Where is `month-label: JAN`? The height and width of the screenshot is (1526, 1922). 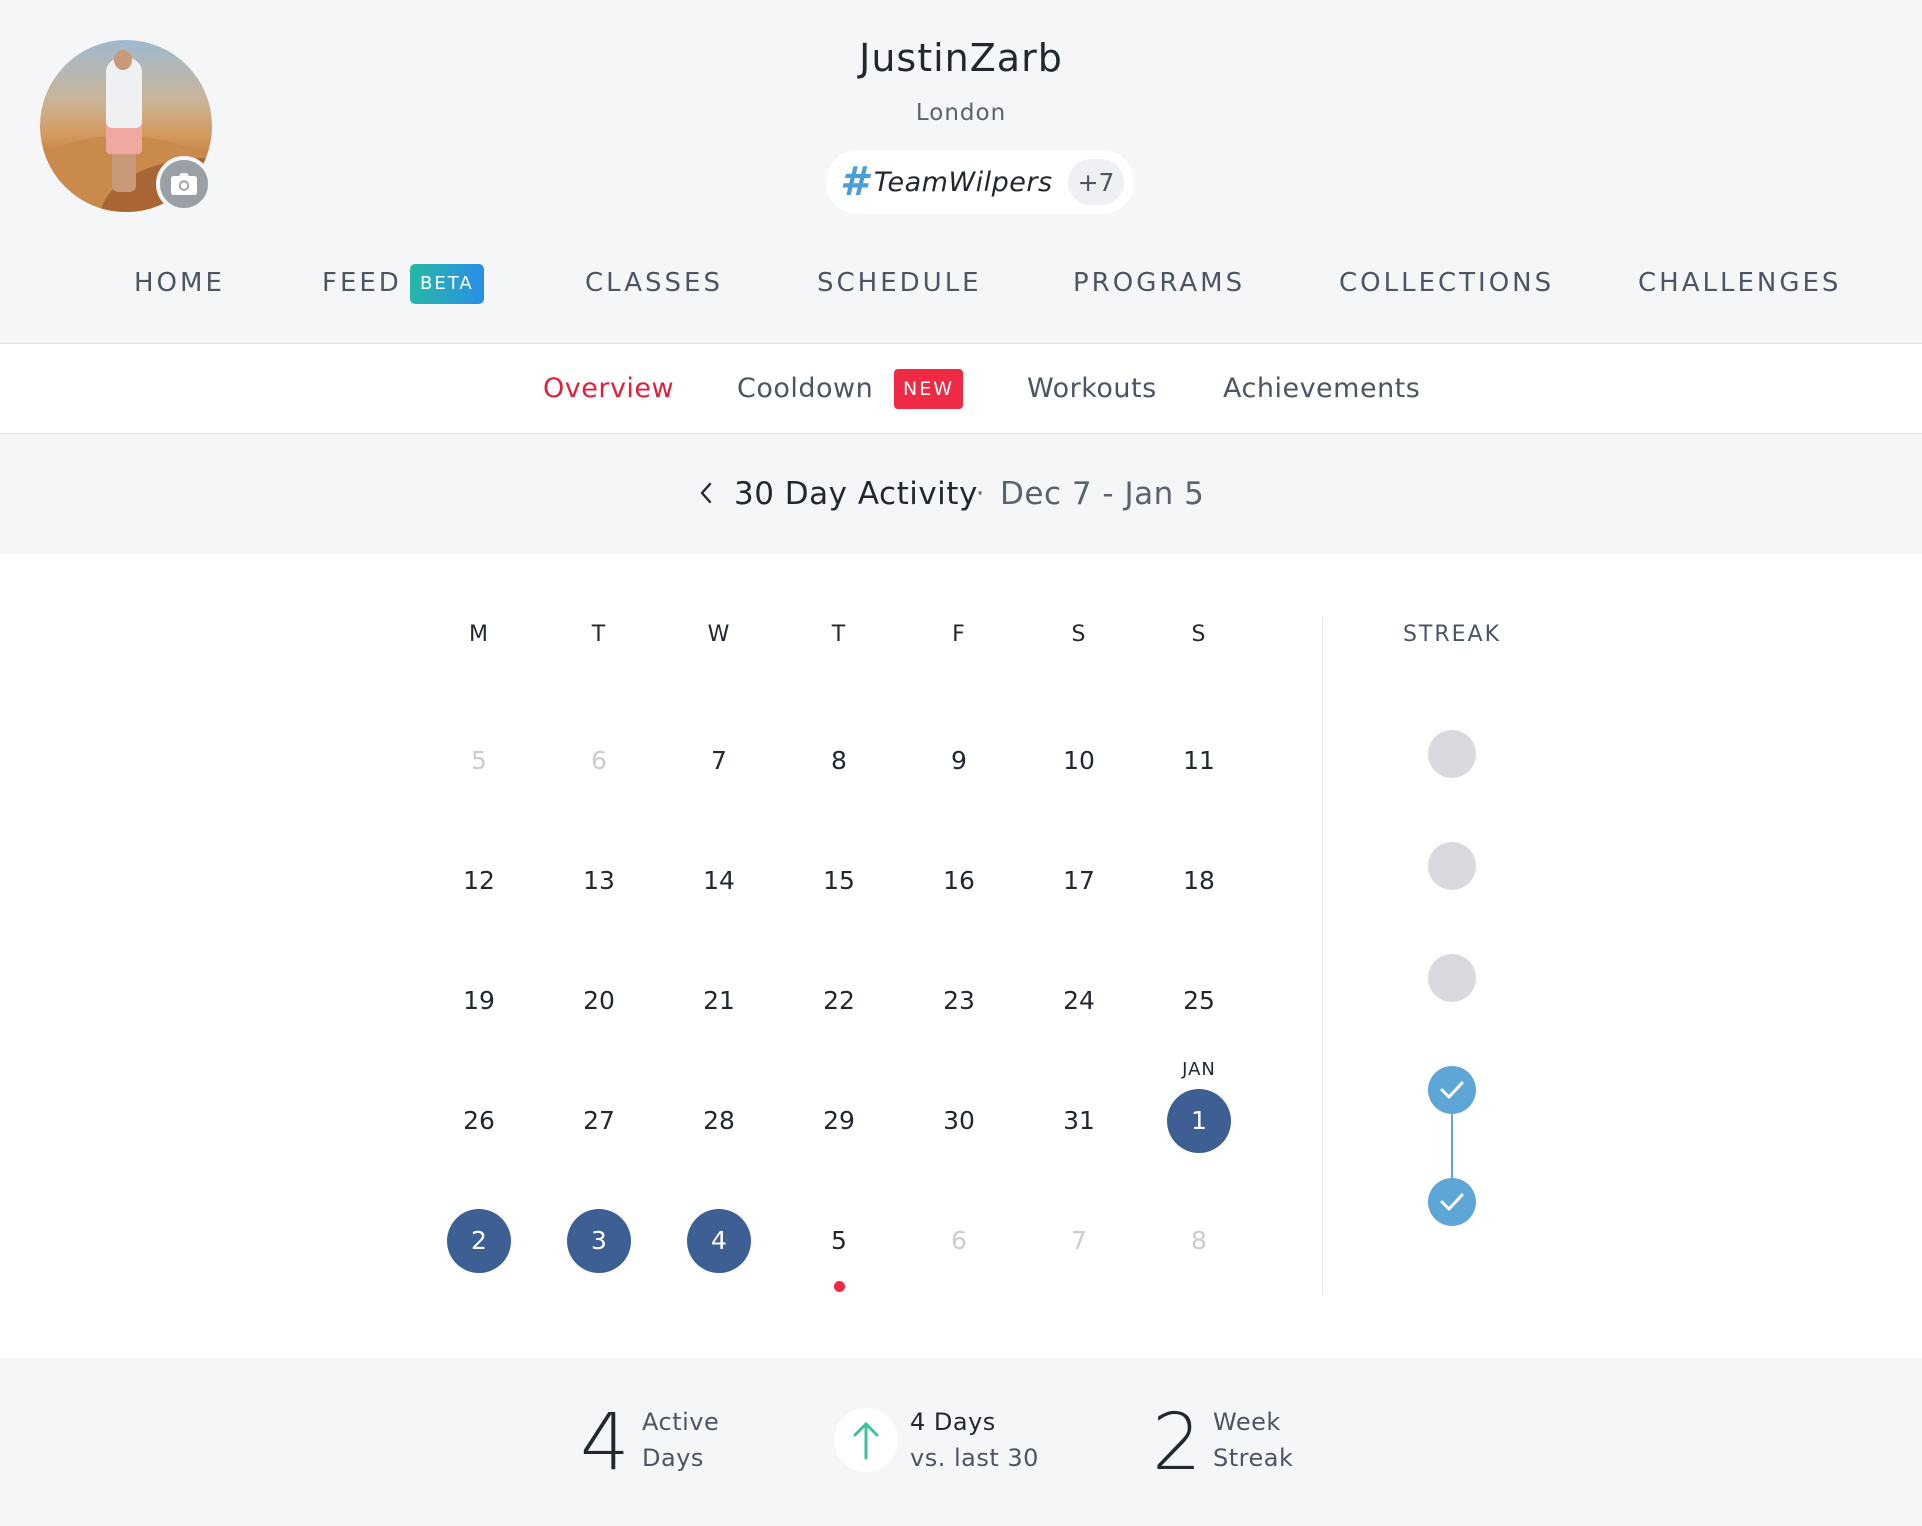 month-label: JAN is located at coordinates (1199, 1069).